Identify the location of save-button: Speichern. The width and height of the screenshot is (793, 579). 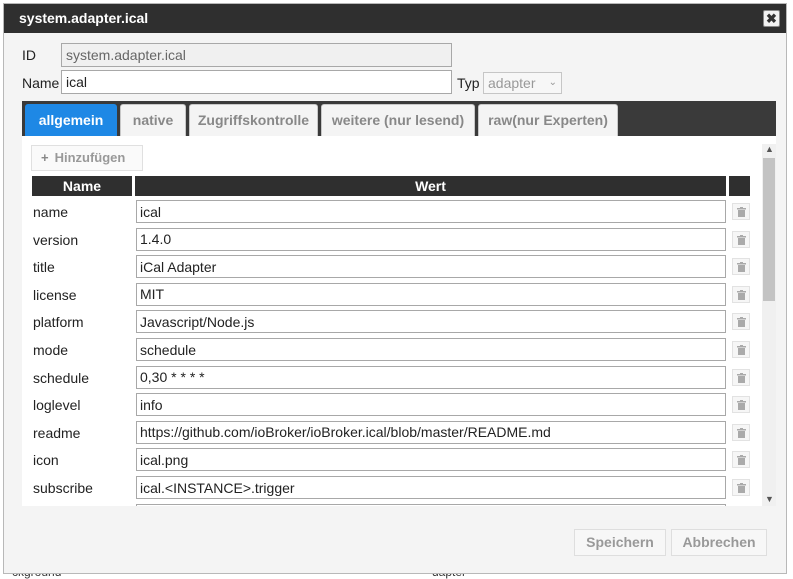
(620, 542).